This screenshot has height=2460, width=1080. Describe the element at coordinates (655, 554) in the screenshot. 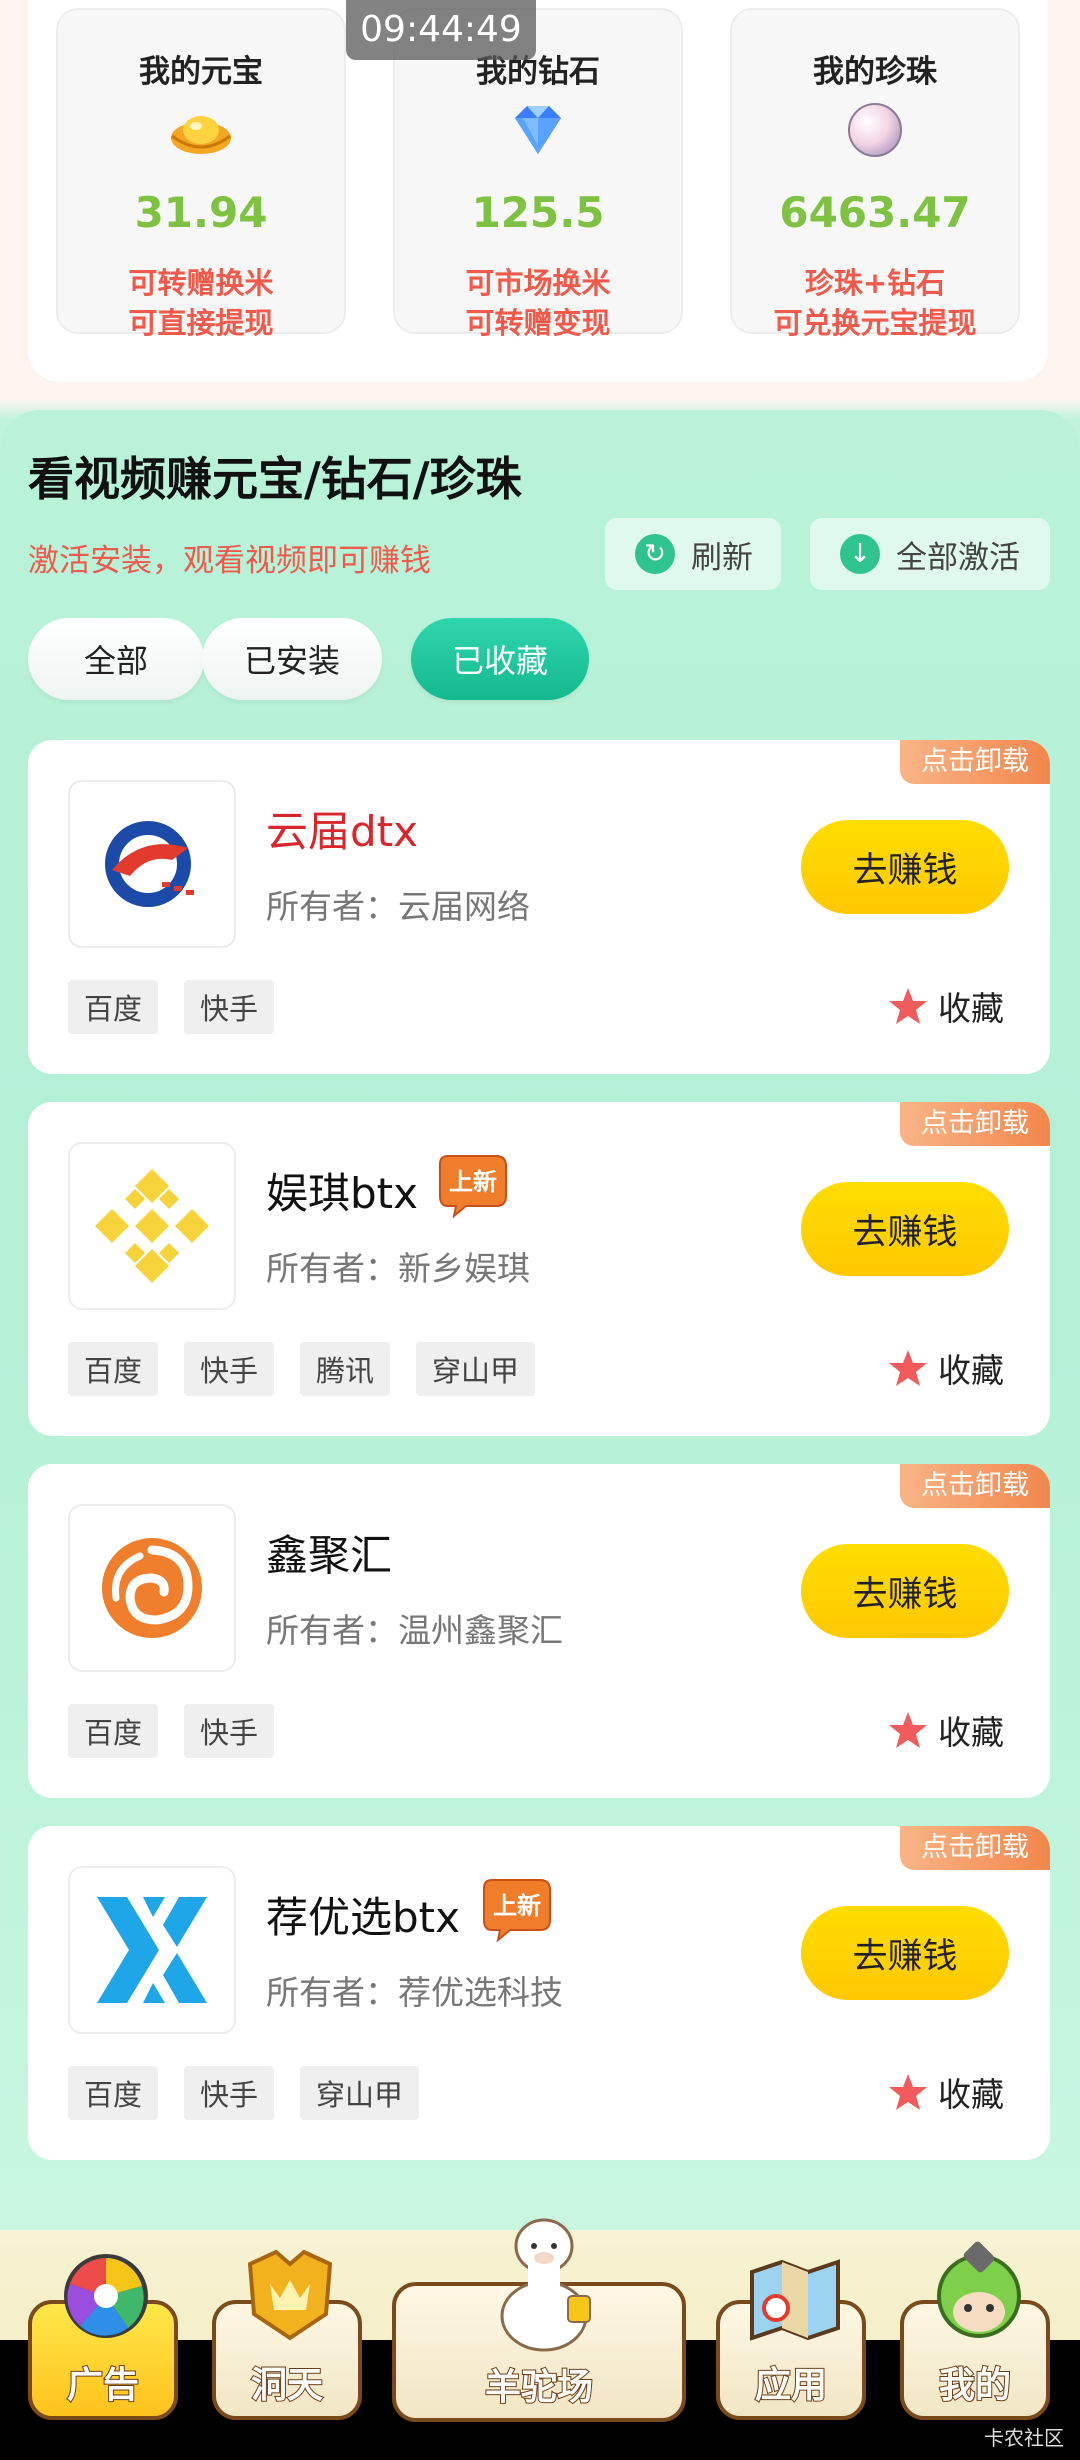

I see `refresh-icon: ↻` at that location.